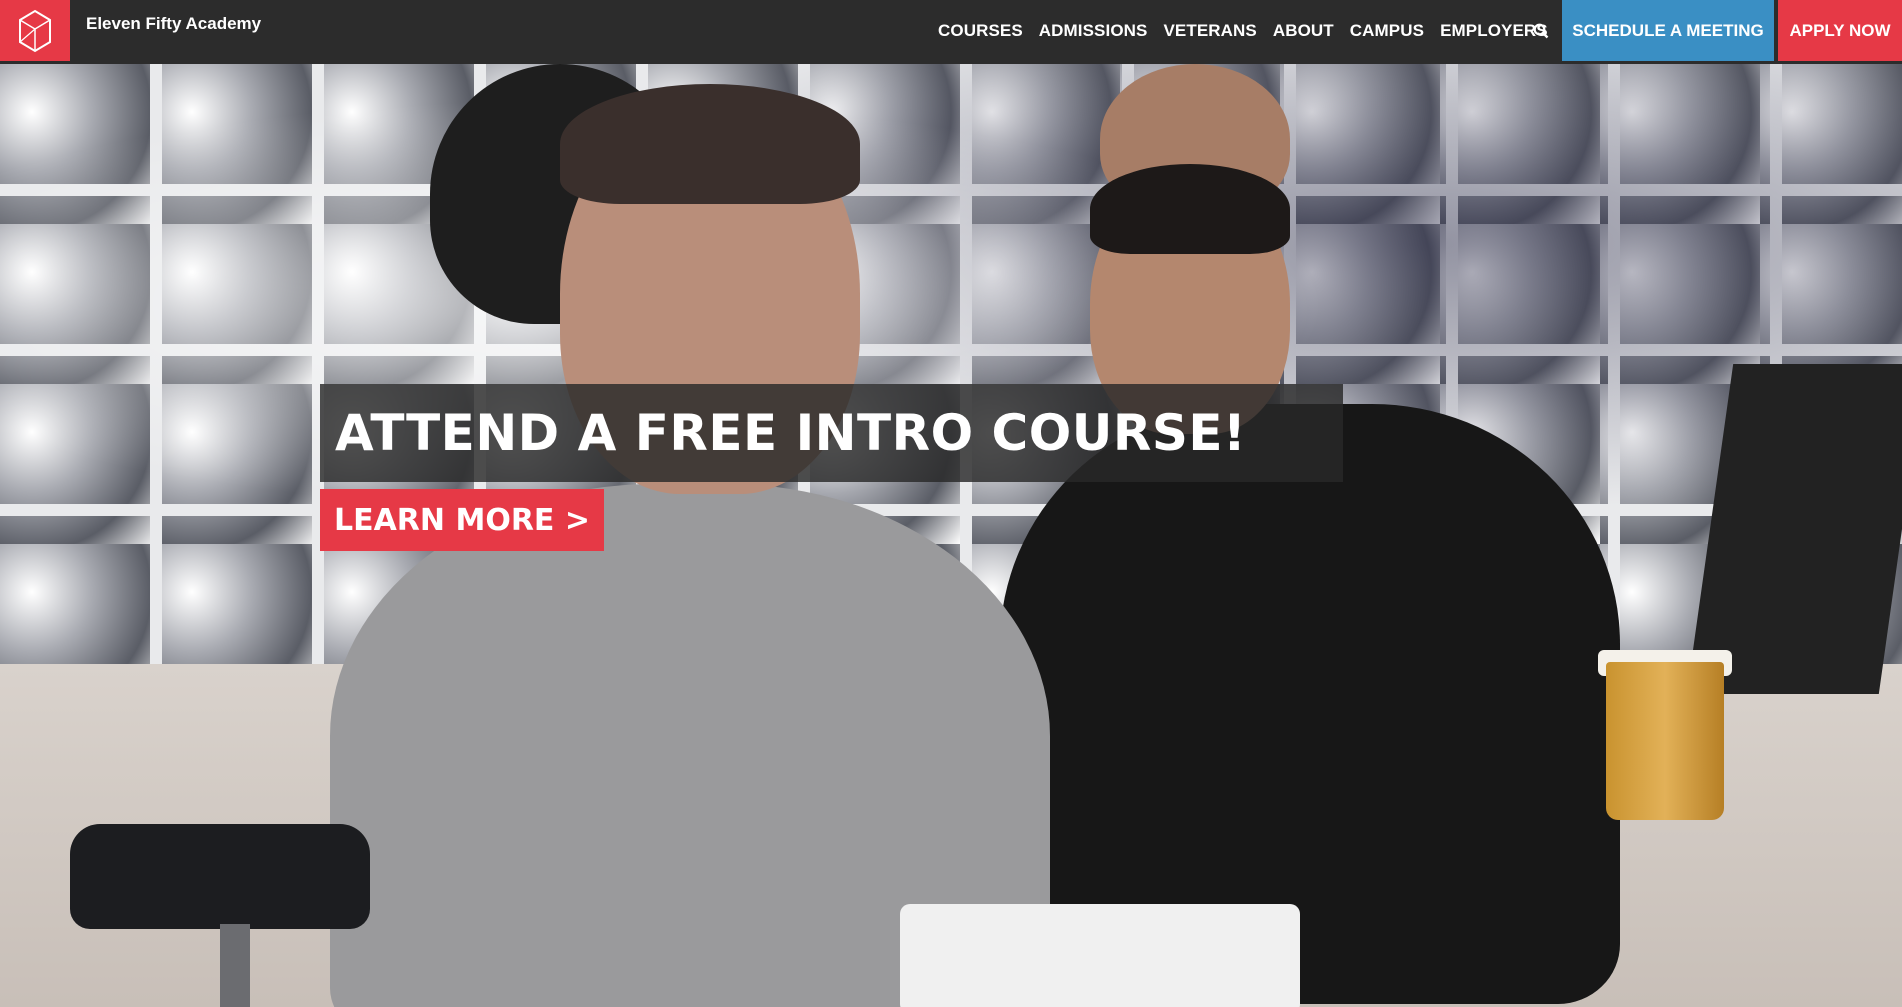 This screenshot has width=1902, height=1007. Describe the element at coordinates (1093, 31) in the screenshot. I see `nav-item-admissions: ADMISSIONS` at that location.